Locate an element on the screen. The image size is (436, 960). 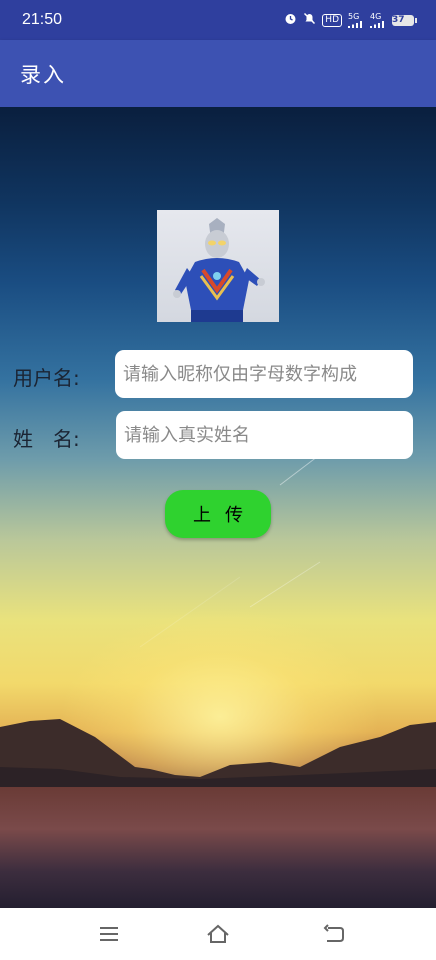
5g-signal-icon: 5G is located at coordinates (356, 19).